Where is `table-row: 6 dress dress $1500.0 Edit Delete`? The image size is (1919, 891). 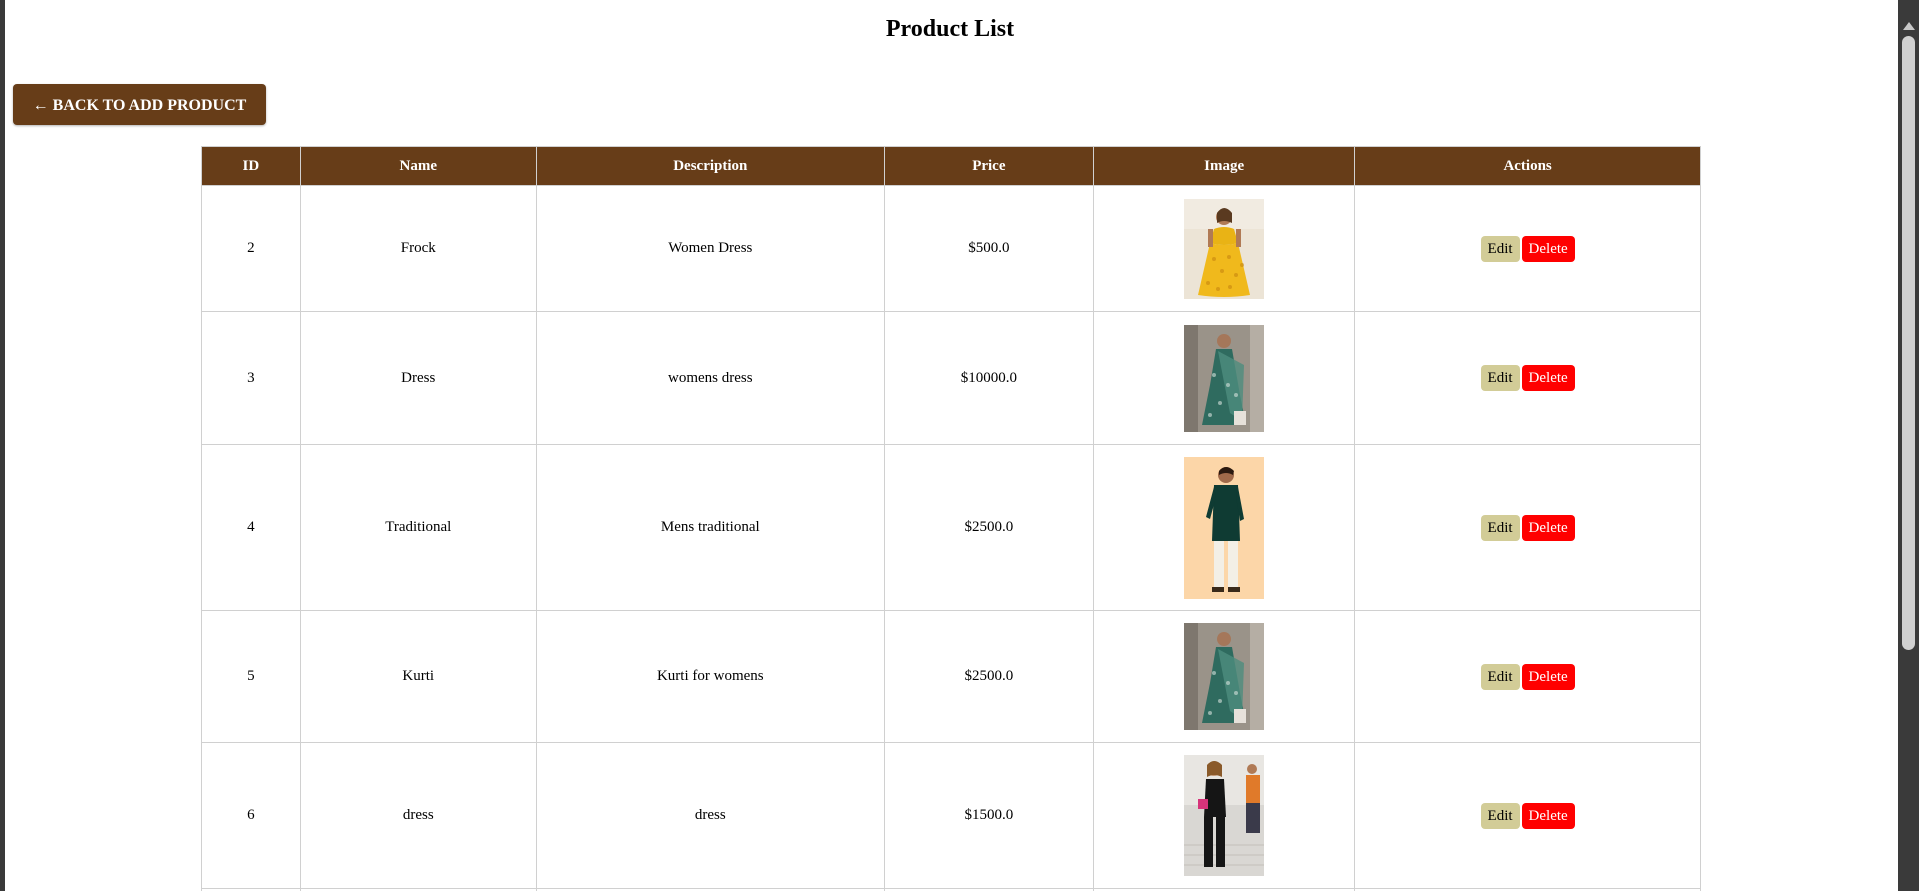 table-row: 6 dress dress $1500.0 Edit Delete is located at coordinates (951, 815).